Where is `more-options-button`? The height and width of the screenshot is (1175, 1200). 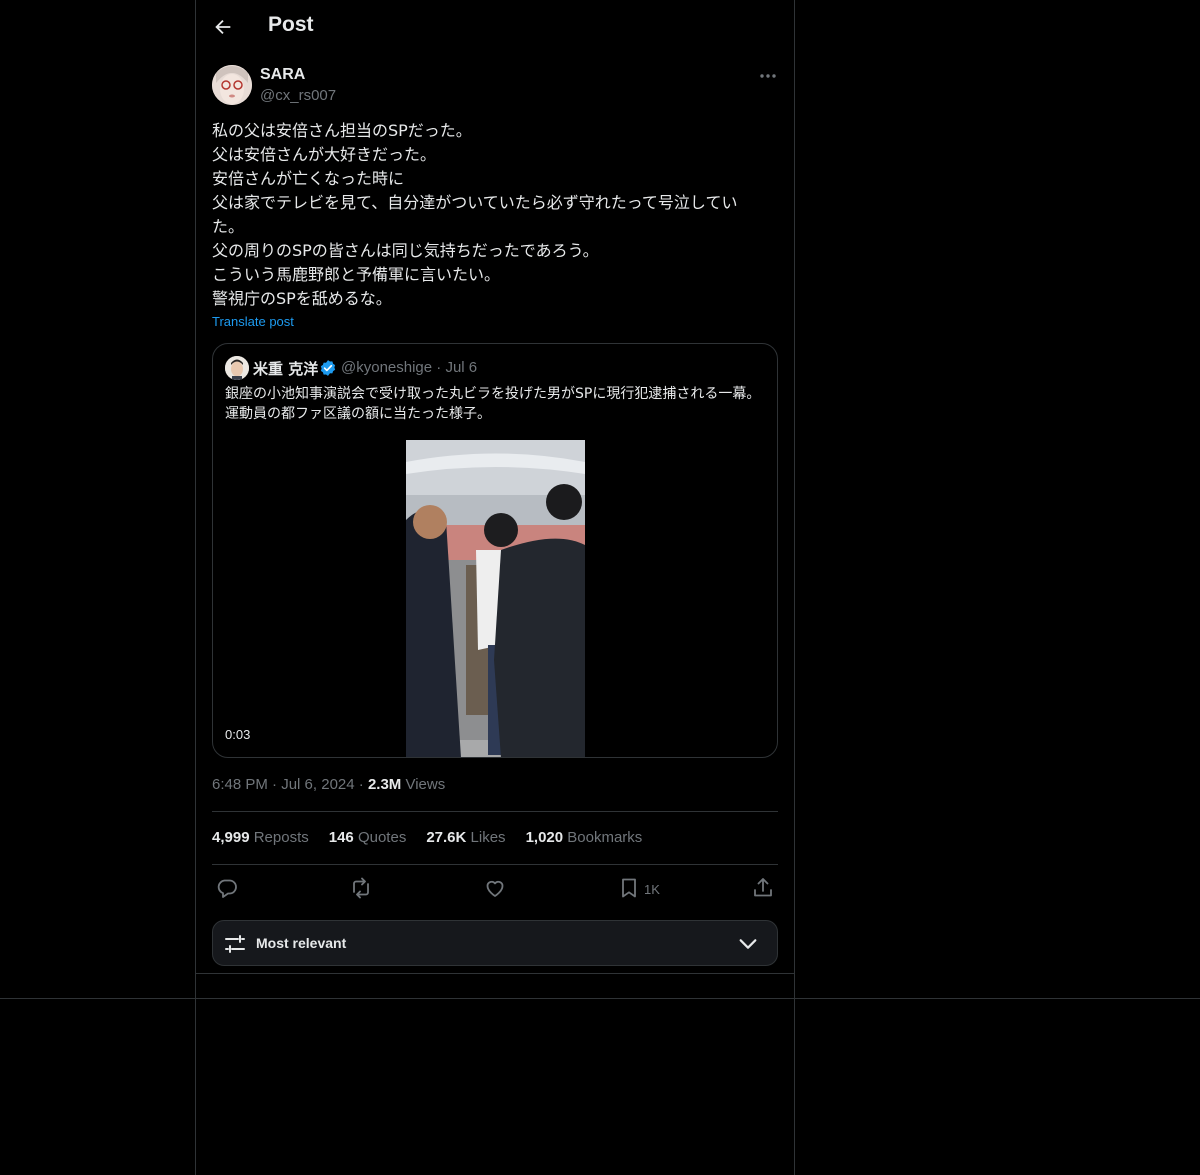
more-options-button is located at coordinates (768, 76).